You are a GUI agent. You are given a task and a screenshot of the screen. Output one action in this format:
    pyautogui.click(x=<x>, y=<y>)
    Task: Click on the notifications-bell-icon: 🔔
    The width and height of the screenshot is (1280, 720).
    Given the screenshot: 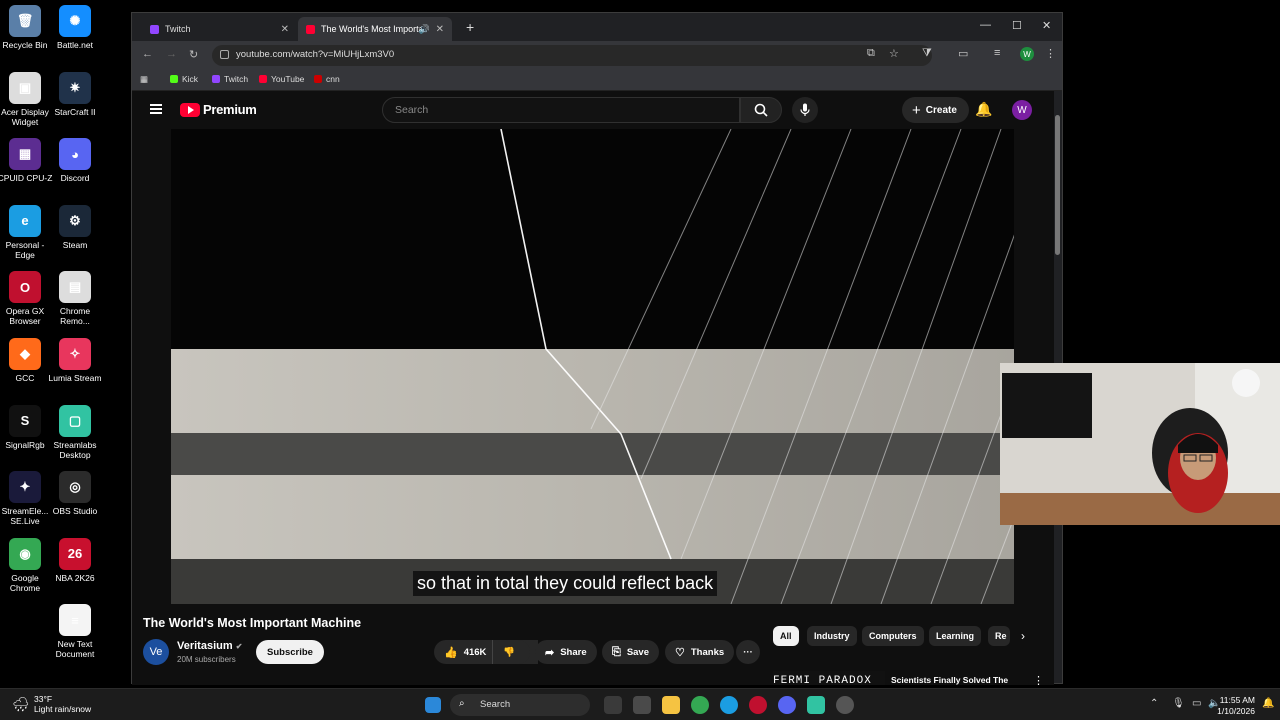 What is the action you would take?
    pyautogui.click(x=983, y=109)
    